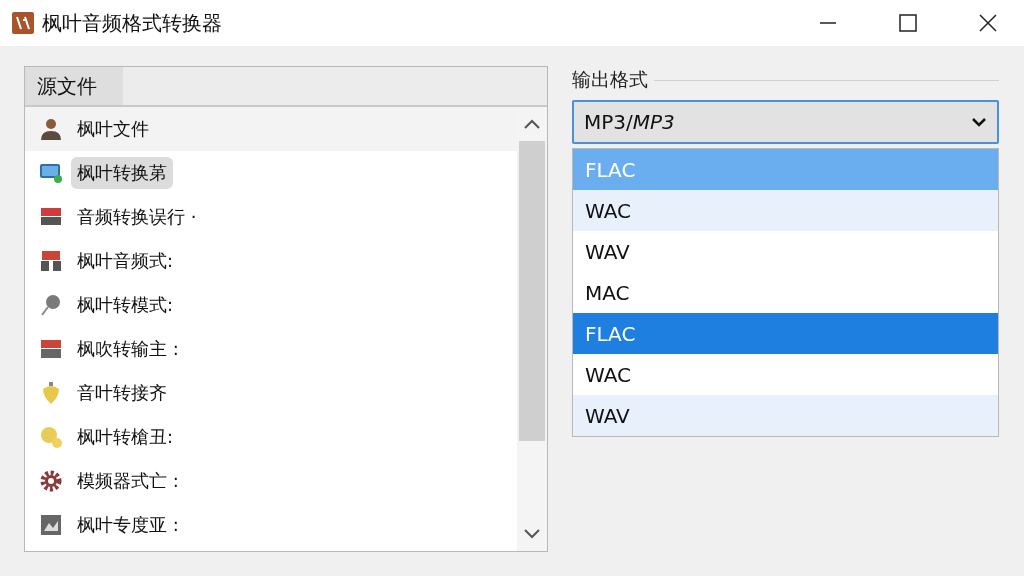  Describe the element at coordinates (785, 333) in the screenshot. I see `dropdown-option: FLAC` at that location.